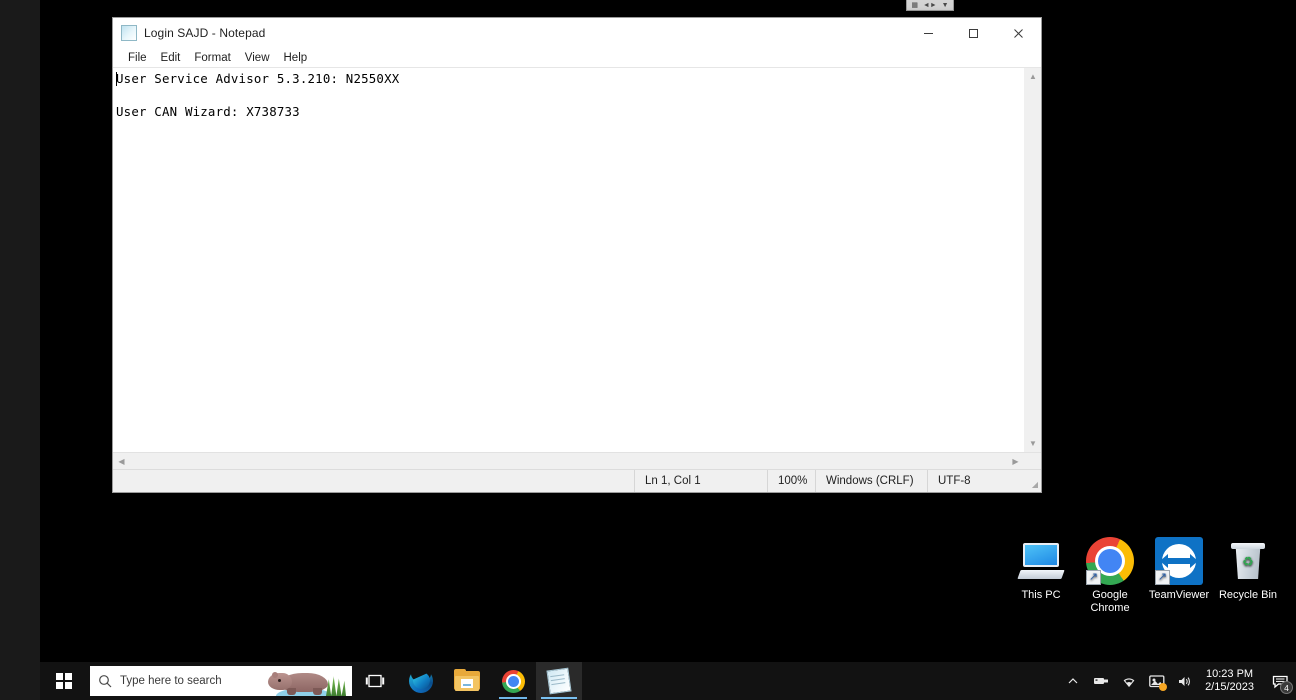 This screenshot has width=1296, height=700. Describe the element at coordinates (1248, 561) in the screenshot. I see `recycle-bin-icon: ♻` at that location.